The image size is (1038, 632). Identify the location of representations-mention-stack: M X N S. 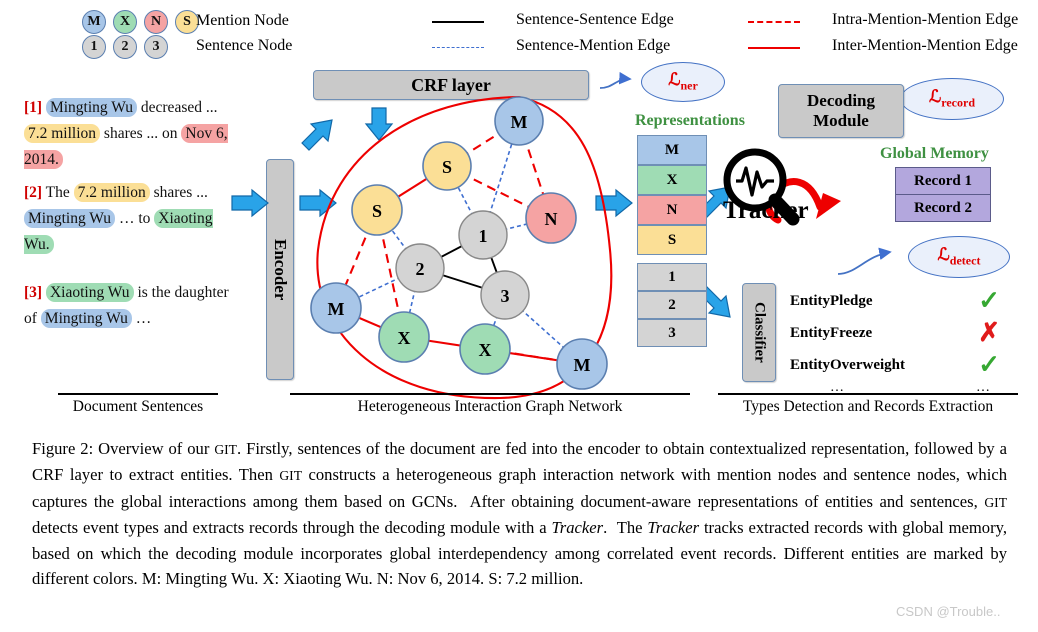
(672, 195).